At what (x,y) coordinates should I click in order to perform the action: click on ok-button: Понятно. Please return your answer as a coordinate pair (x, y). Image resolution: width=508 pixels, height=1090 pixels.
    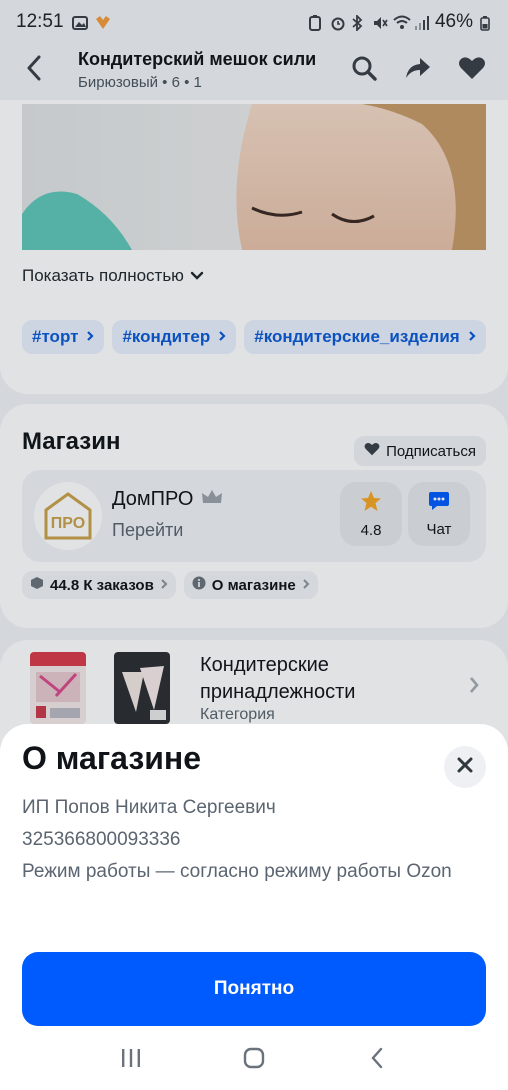
    Looking at the image, I should click on (254, 989).